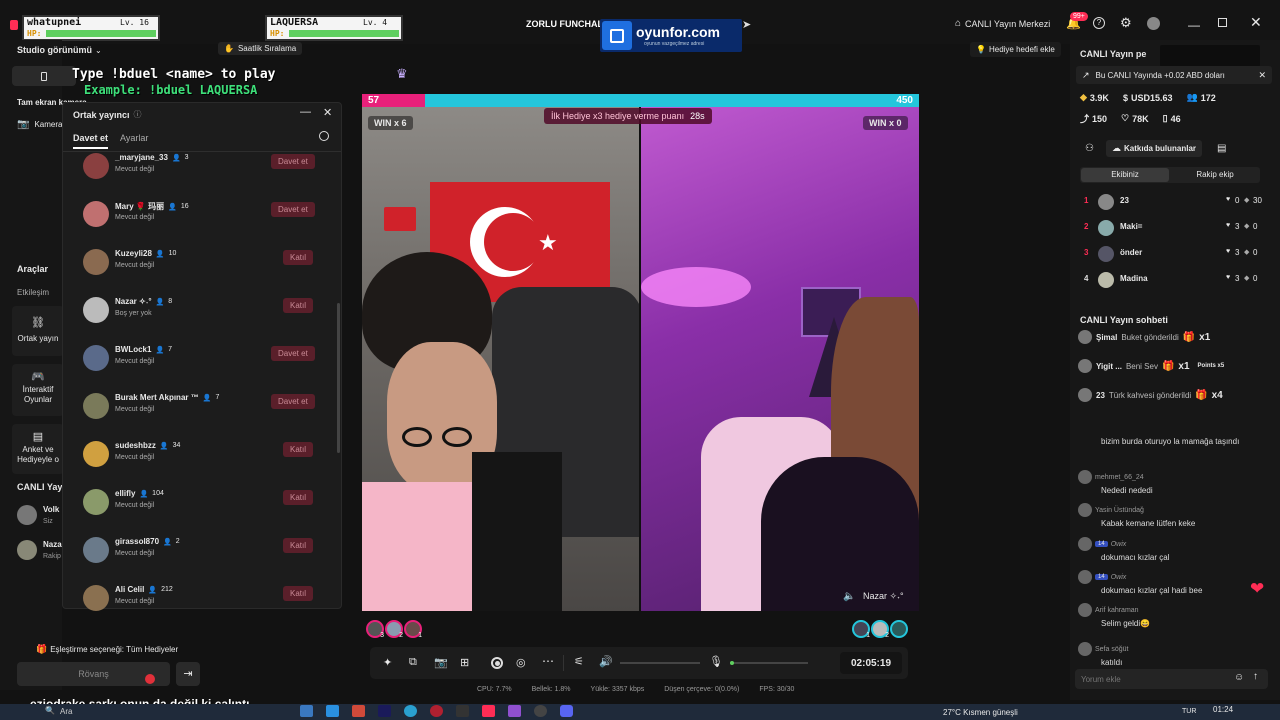  I want to click on match-option: 🎁 Eşleştirme seçeneği: Tüm Hediyeler, so click(107, 649).